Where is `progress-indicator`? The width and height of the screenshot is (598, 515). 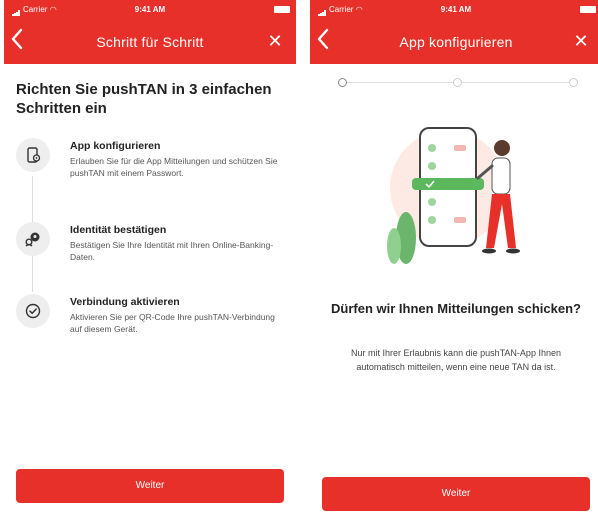 progress-indicator is located at coordinates (458, 83).